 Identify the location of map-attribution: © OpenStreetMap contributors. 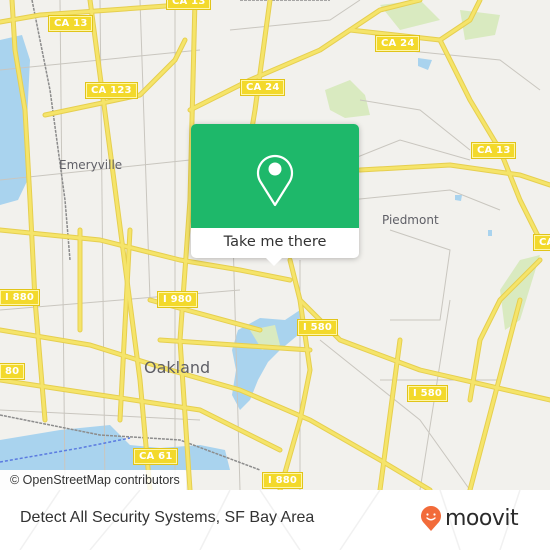
(93, 480).